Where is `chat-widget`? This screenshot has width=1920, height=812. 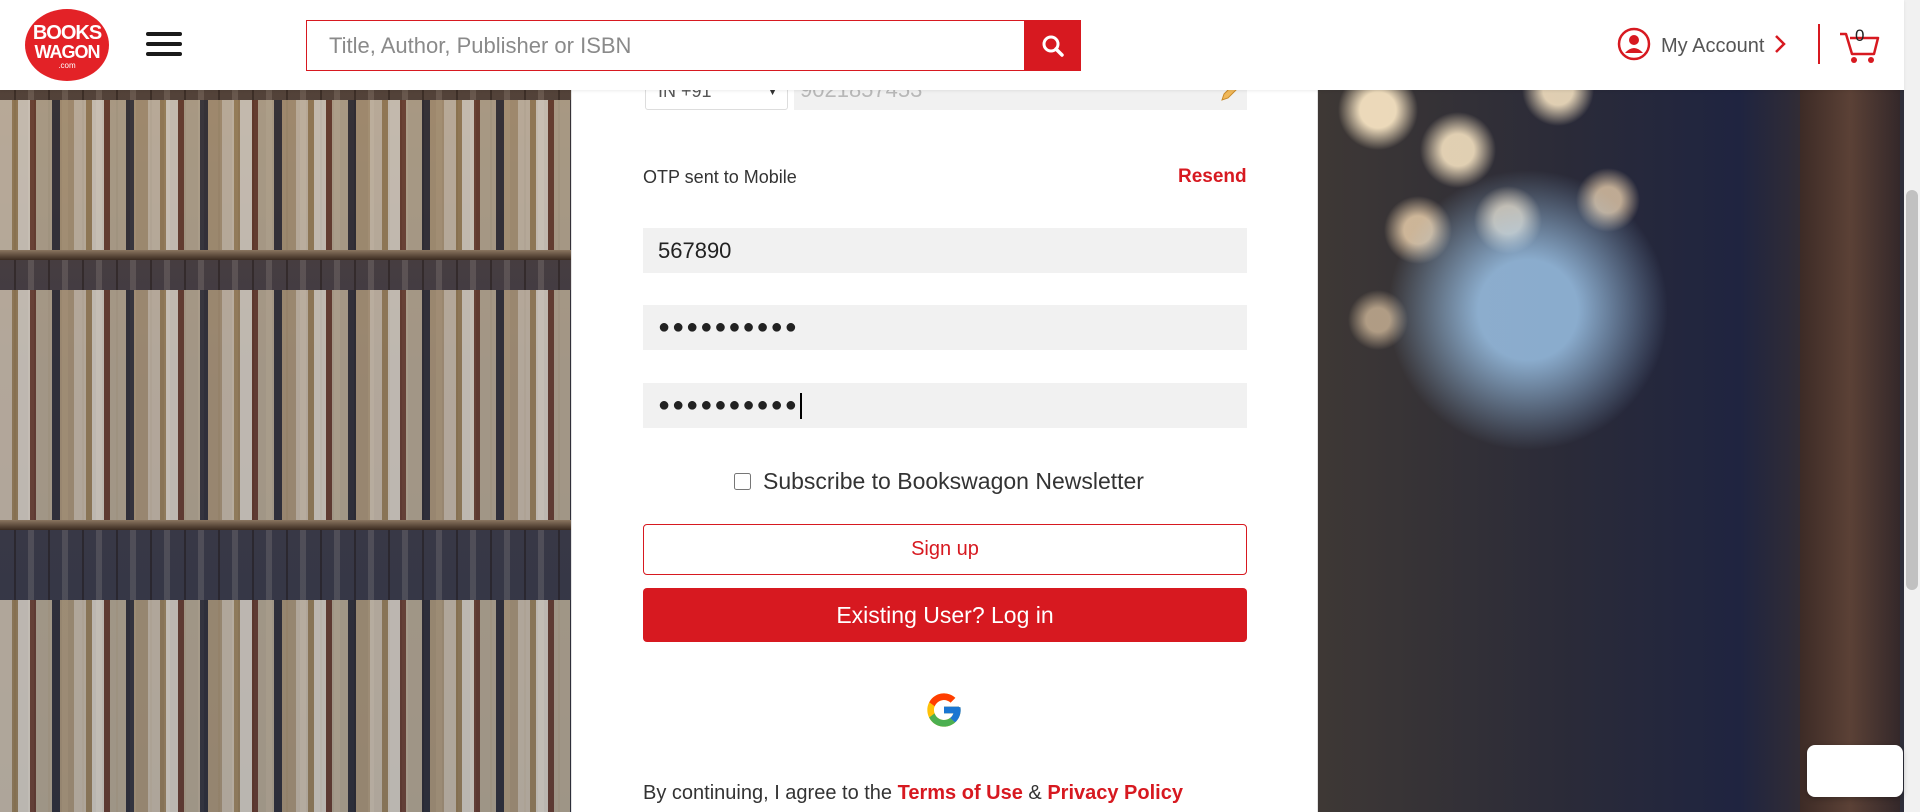 chat-widget is located at coordinates (1855, 771).